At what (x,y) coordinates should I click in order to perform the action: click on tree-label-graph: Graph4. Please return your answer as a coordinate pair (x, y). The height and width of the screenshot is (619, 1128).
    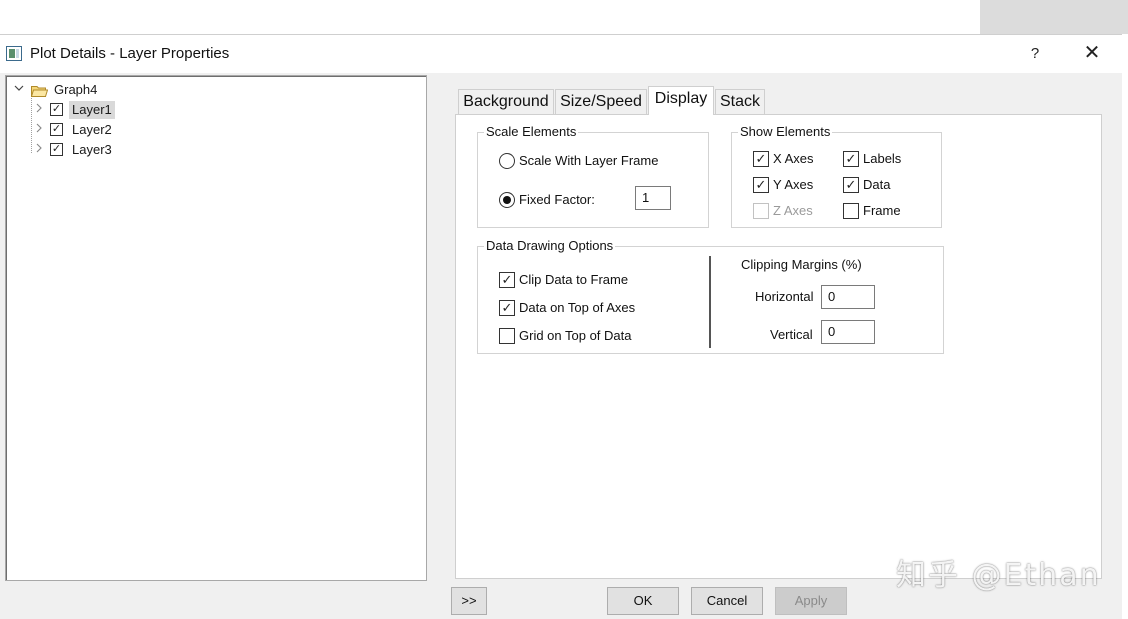
    Looking at the image, I should click on (76, 89).